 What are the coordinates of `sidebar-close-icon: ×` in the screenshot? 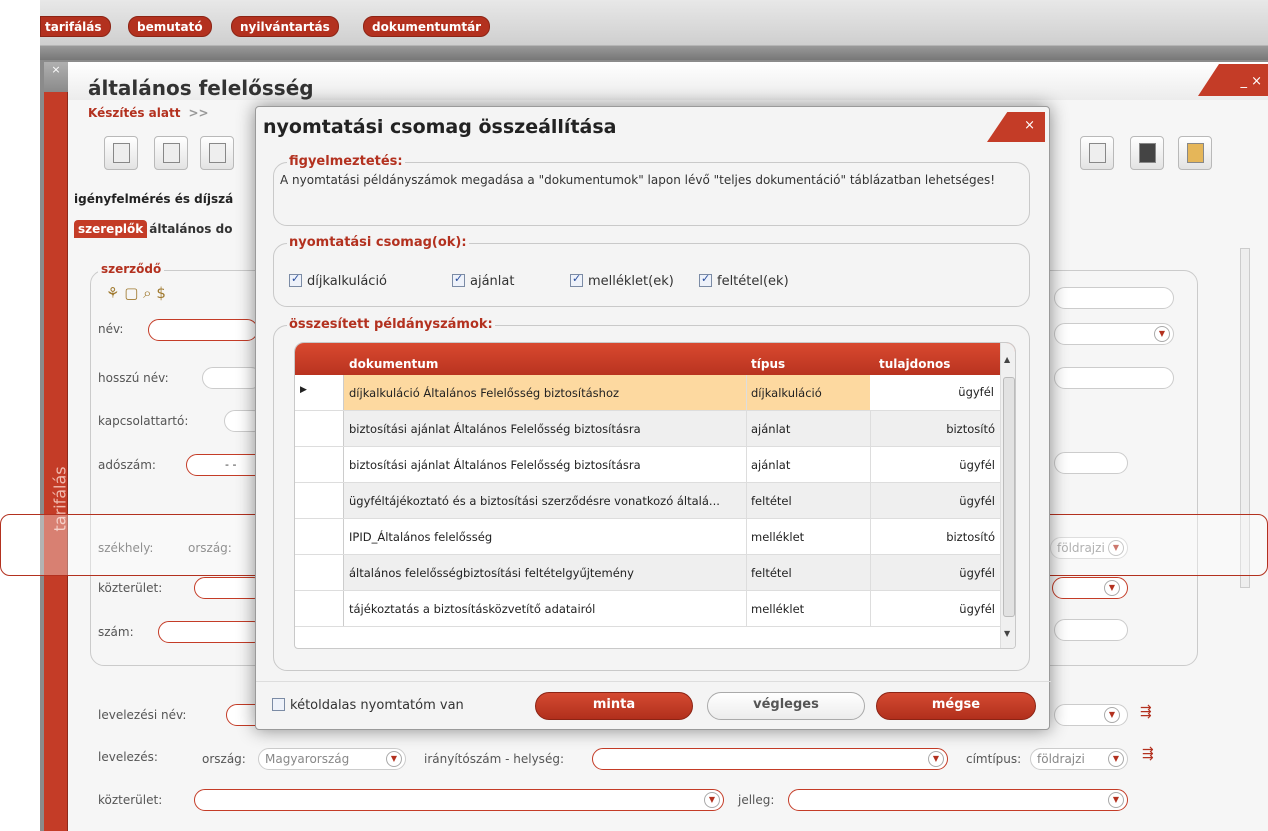 It's located at (56, 77).